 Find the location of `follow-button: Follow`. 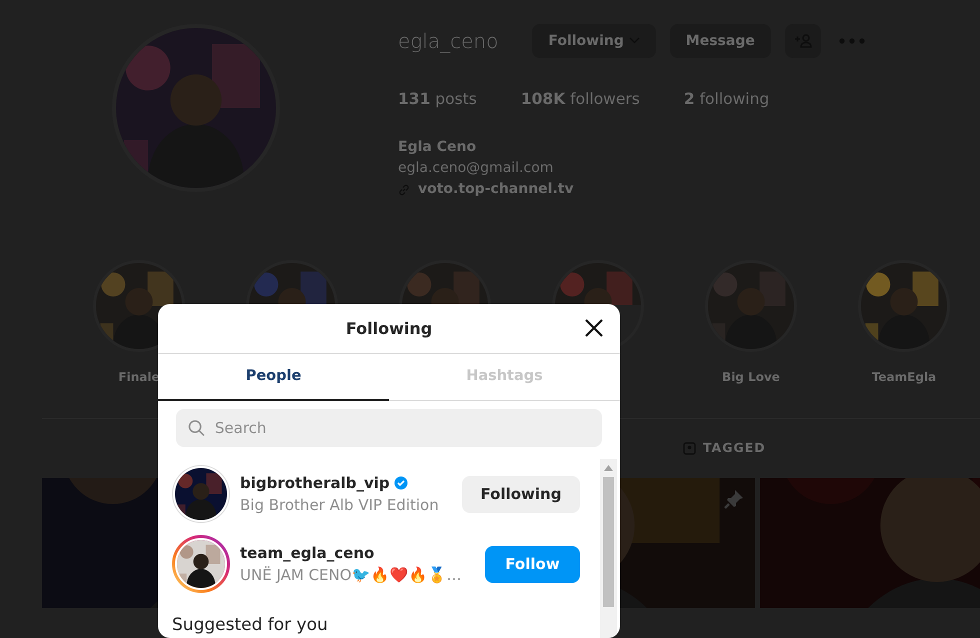

follow-button: Follow is located at coordinates (532, 564).